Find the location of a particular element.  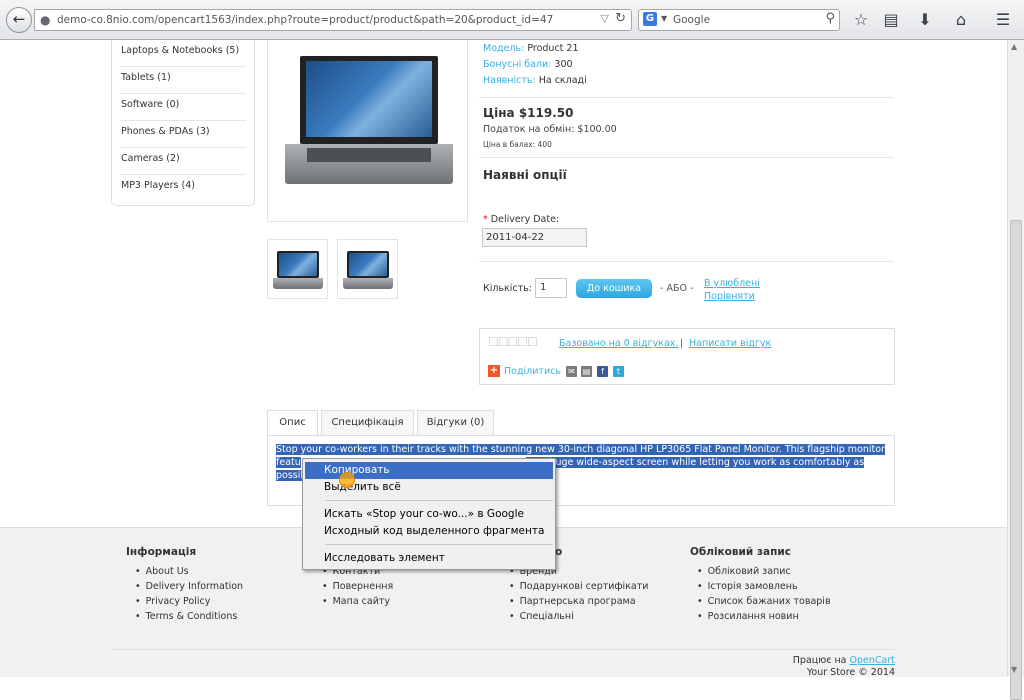

product-price: Ціна $119.50 is located at coordinates (528, 113).